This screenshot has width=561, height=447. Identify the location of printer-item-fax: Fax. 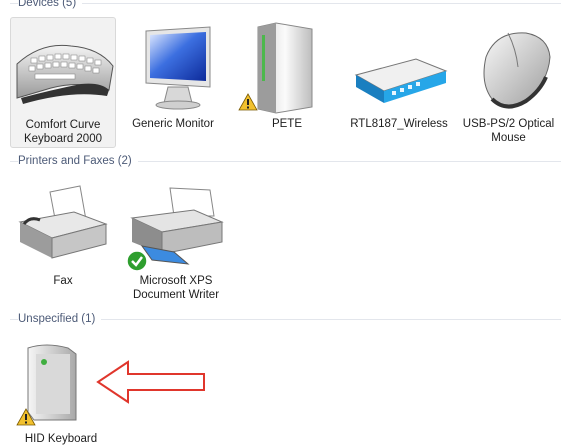
(63, 236).